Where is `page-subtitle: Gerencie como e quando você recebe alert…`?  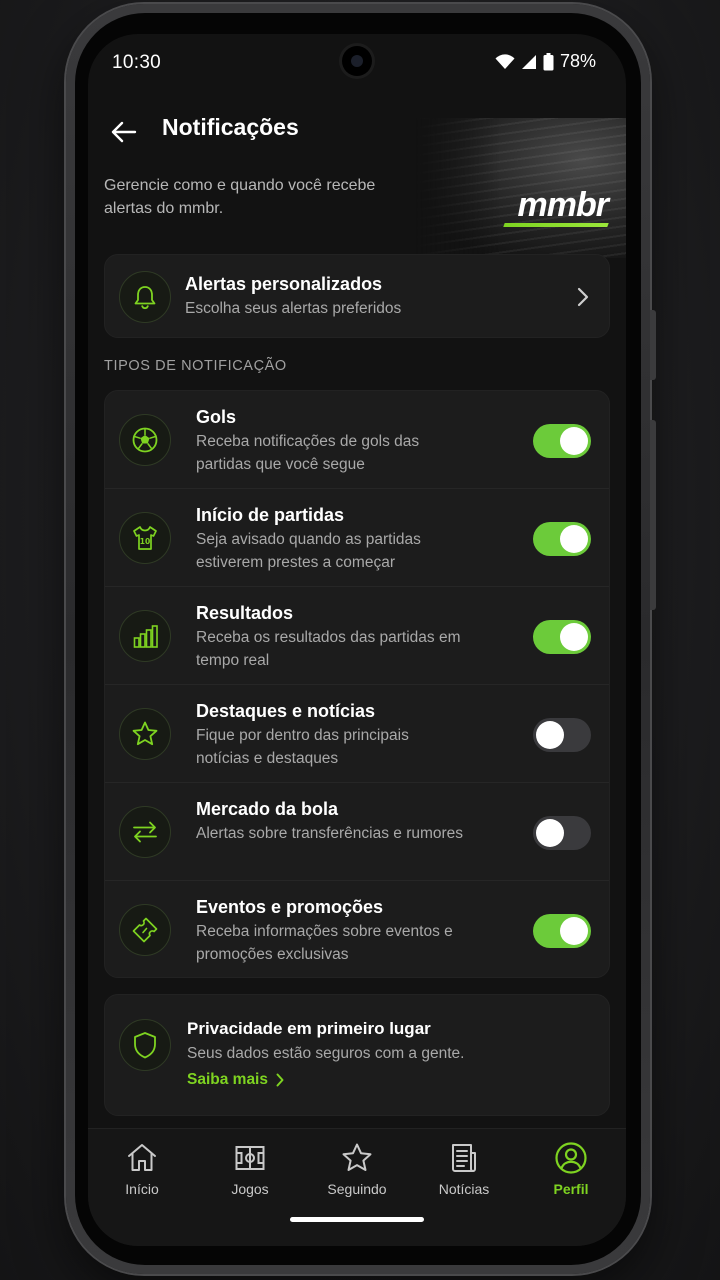
page-subtitle: Gerencie como e quando você recebe alert… is located at coordinates (240, 197).